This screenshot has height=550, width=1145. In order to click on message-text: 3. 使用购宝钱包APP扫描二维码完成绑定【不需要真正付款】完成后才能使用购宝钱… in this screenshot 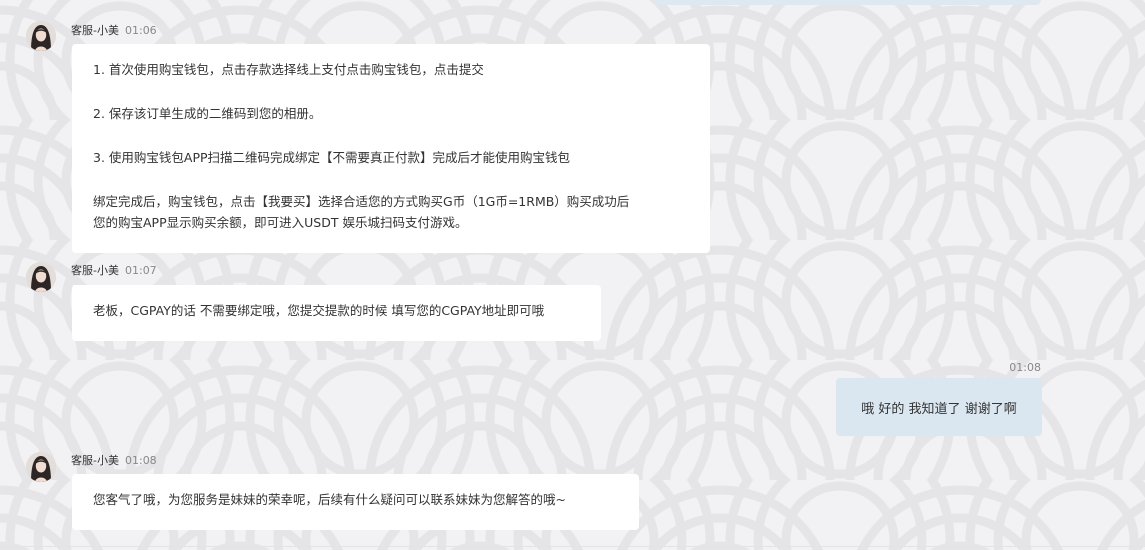, I will do `click(332, 157)`.